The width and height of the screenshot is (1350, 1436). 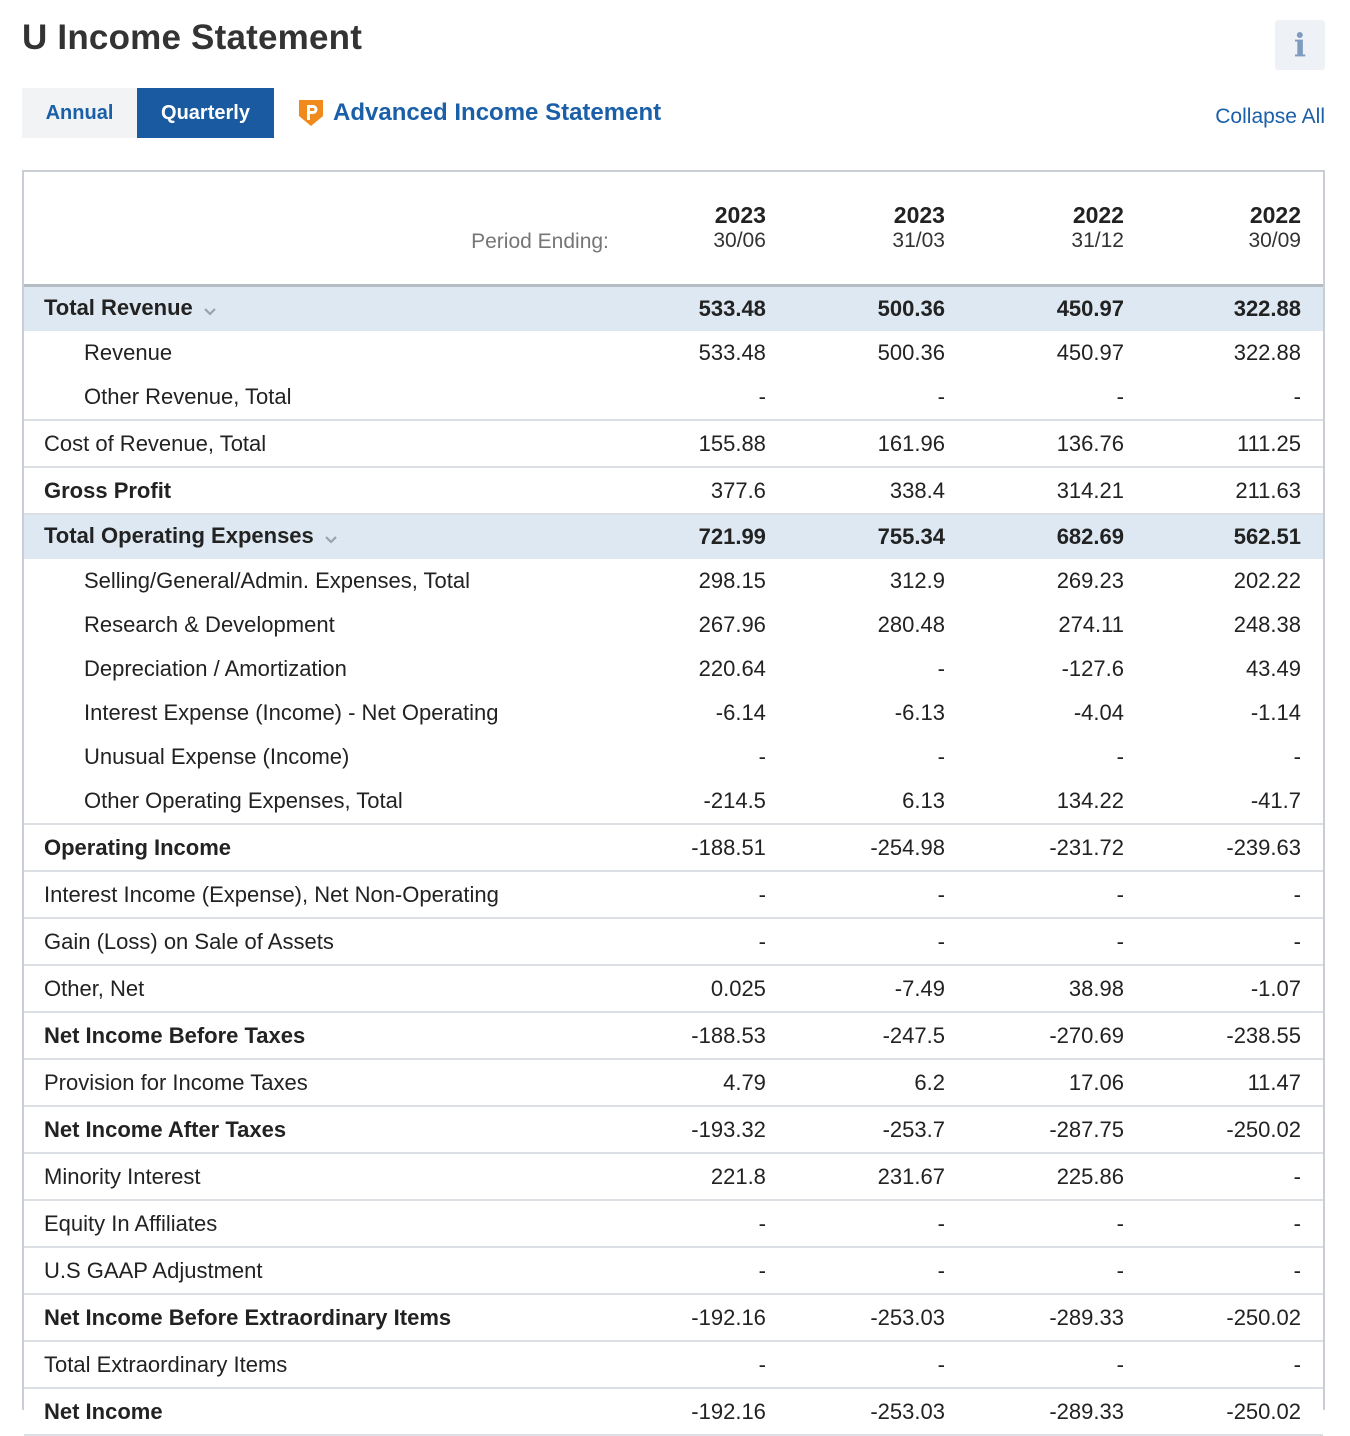 What do you see at coordinates (1056, 491) in the screenshot?
I see `row-value: 314.21` at bounding box center [1056, 491].